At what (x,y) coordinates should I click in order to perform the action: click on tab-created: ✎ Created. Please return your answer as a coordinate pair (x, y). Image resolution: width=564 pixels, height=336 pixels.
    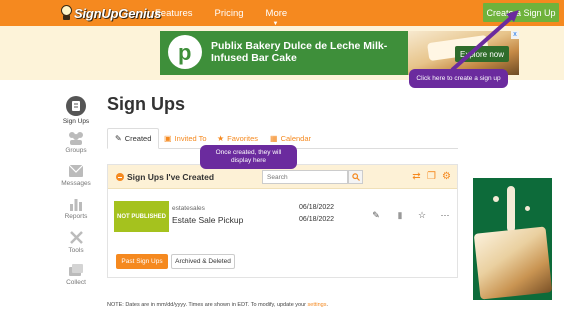
    Looking at the image, I should click on (133, 138).